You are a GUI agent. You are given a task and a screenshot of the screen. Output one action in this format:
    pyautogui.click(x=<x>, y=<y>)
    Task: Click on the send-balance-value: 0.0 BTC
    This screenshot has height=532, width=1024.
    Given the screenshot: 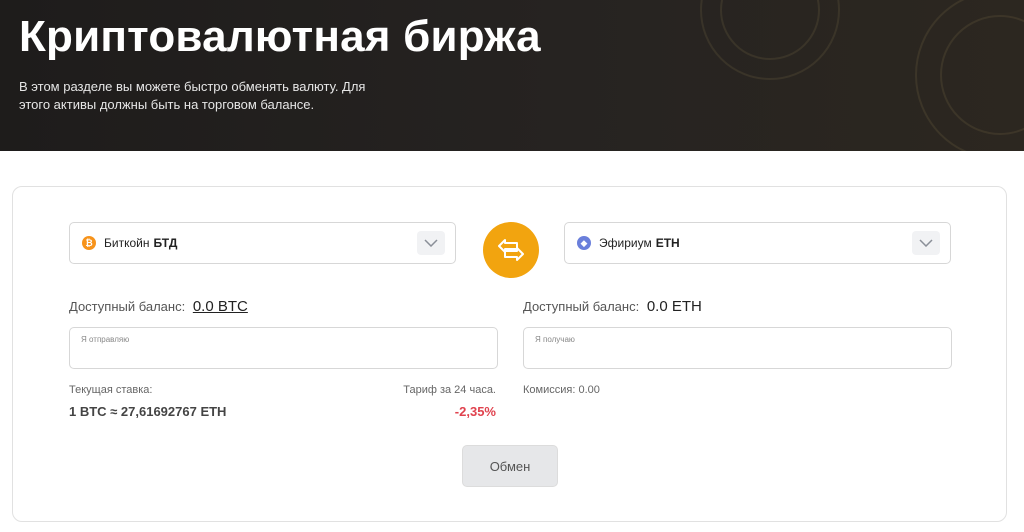 What is the action you would take?
    pyautogui.click(x=220, y=306)
    